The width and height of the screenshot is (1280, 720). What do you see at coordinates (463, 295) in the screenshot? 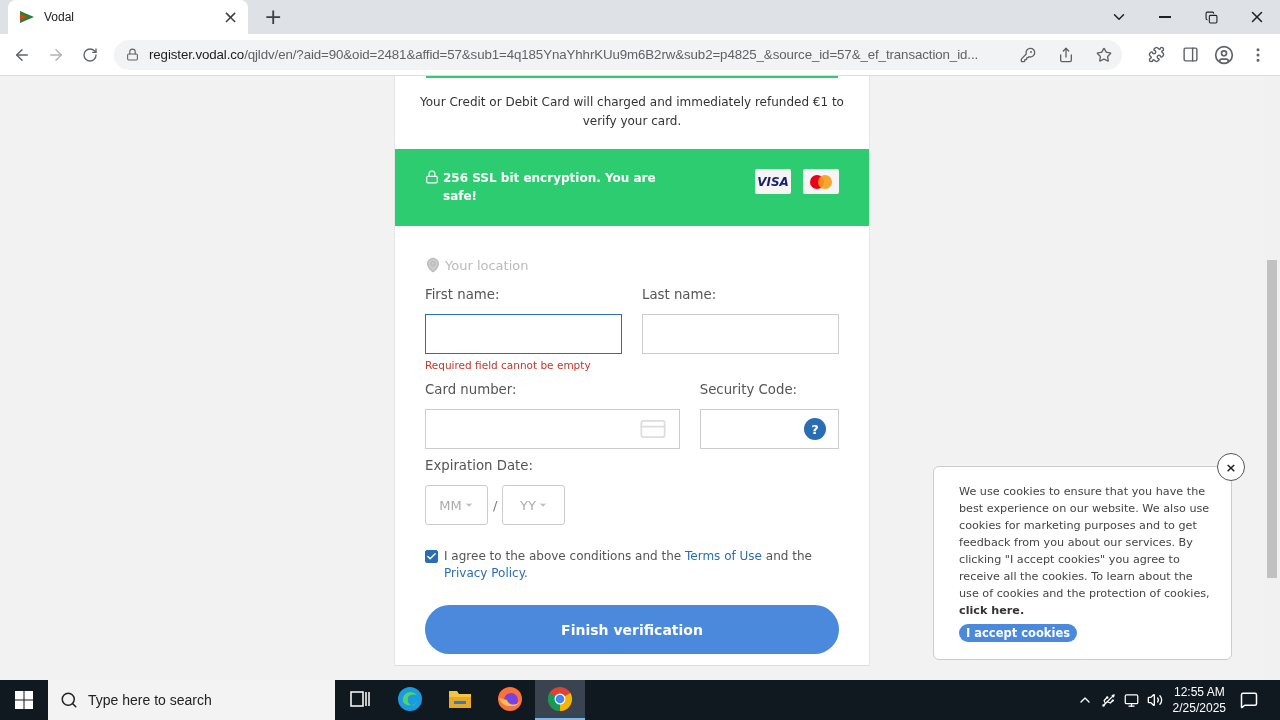
I see `field-label: First name:` at bounding box center [463, 295].